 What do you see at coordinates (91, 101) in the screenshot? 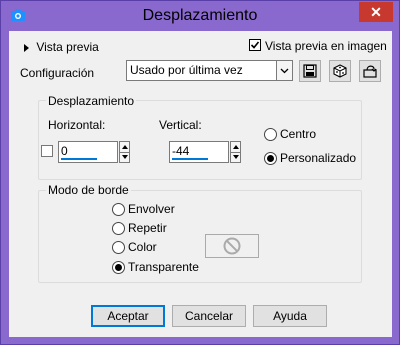
I see `displacement-group-title: Desplazamiento` at bounding box center [91, 101].